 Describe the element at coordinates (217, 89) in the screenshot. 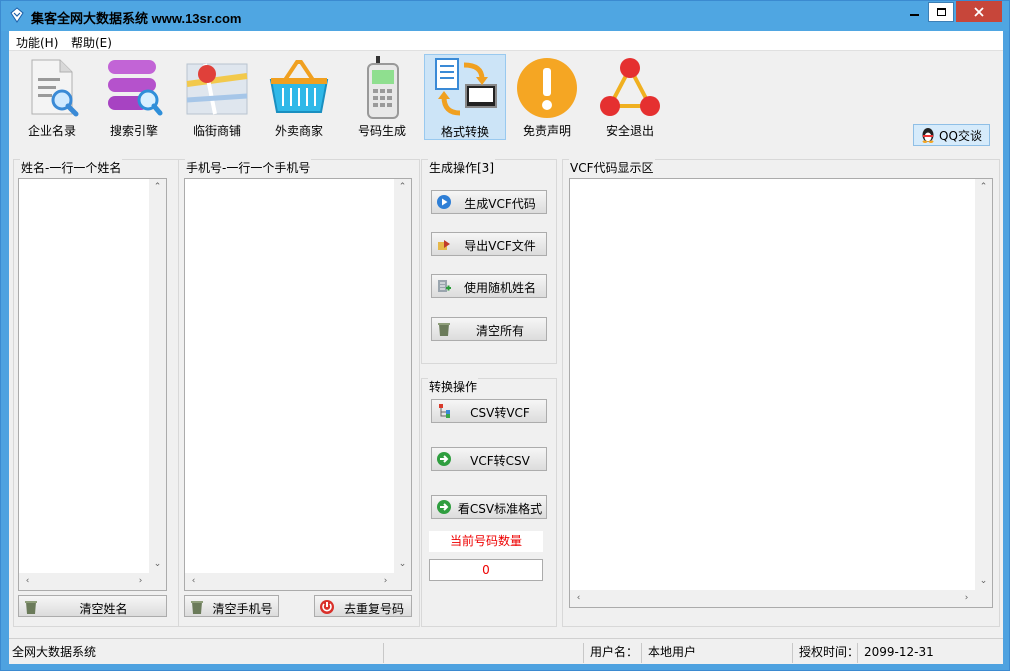

I see `map-pin-icon` at that location.